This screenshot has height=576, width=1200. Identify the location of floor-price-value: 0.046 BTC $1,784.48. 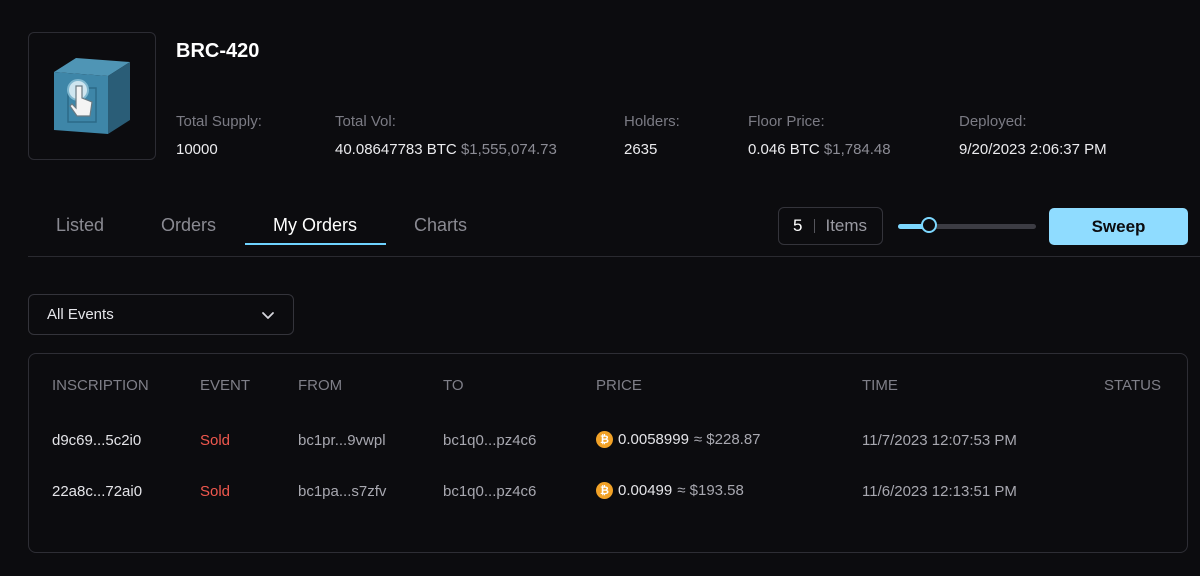
(819, 149).